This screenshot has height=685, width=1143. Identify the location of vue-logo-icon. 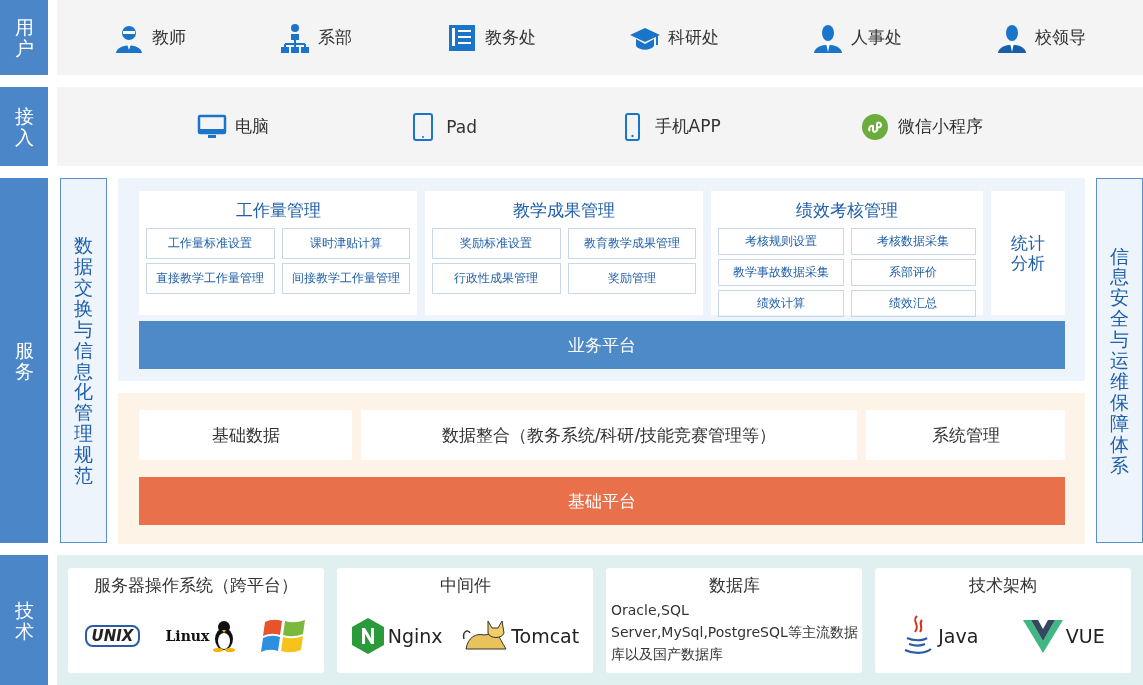
(1042, 636).